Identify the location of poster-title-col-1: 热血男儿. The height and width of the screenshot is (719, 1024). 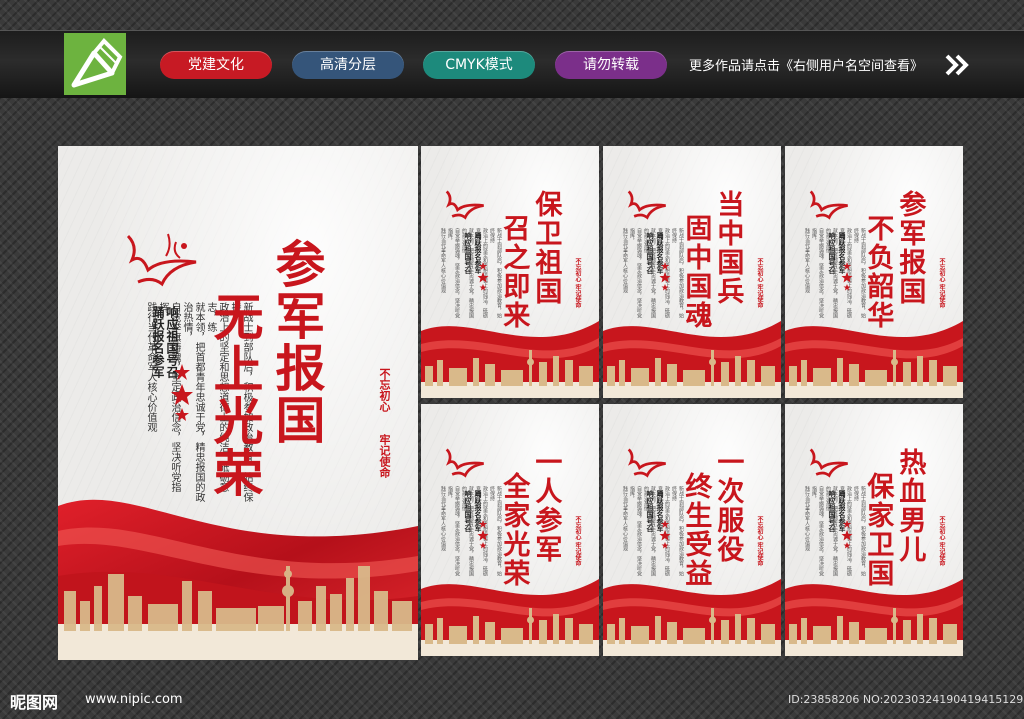
(910, 506).